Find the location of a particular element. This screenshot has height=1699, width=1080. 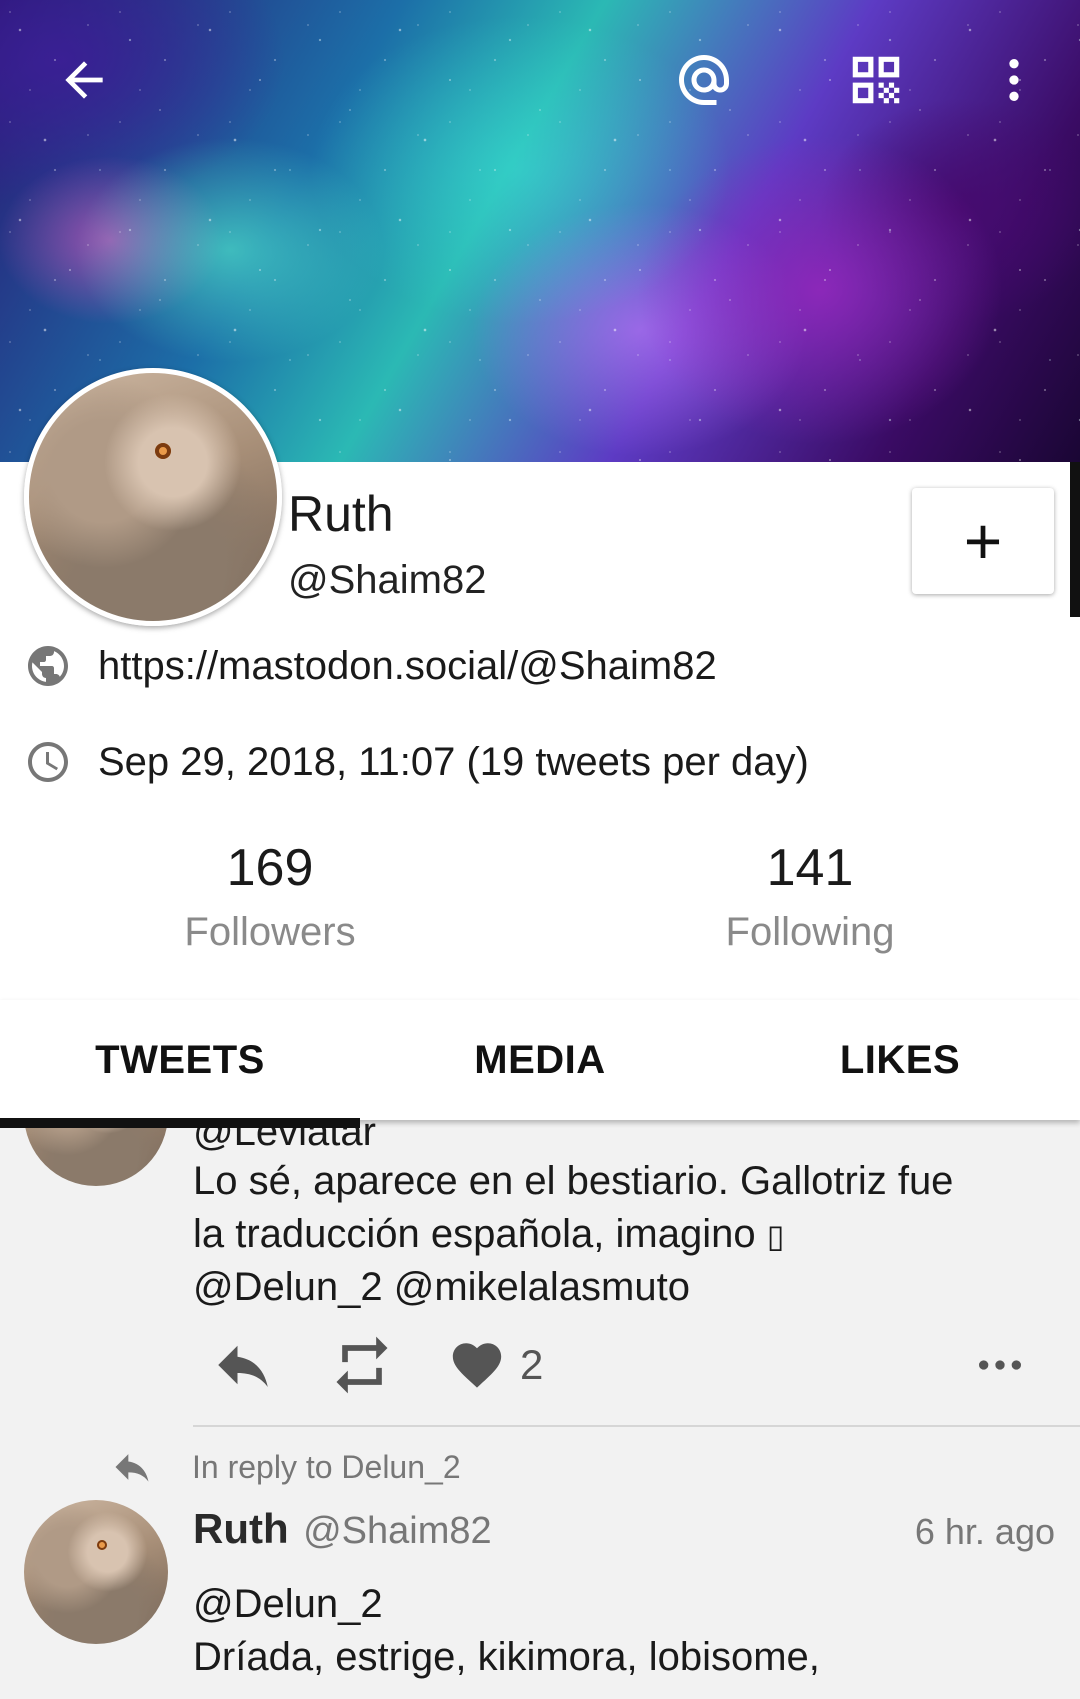

profile-tabs: TWEETS MEDIA LIKES is located at coordinates (540, 1064).